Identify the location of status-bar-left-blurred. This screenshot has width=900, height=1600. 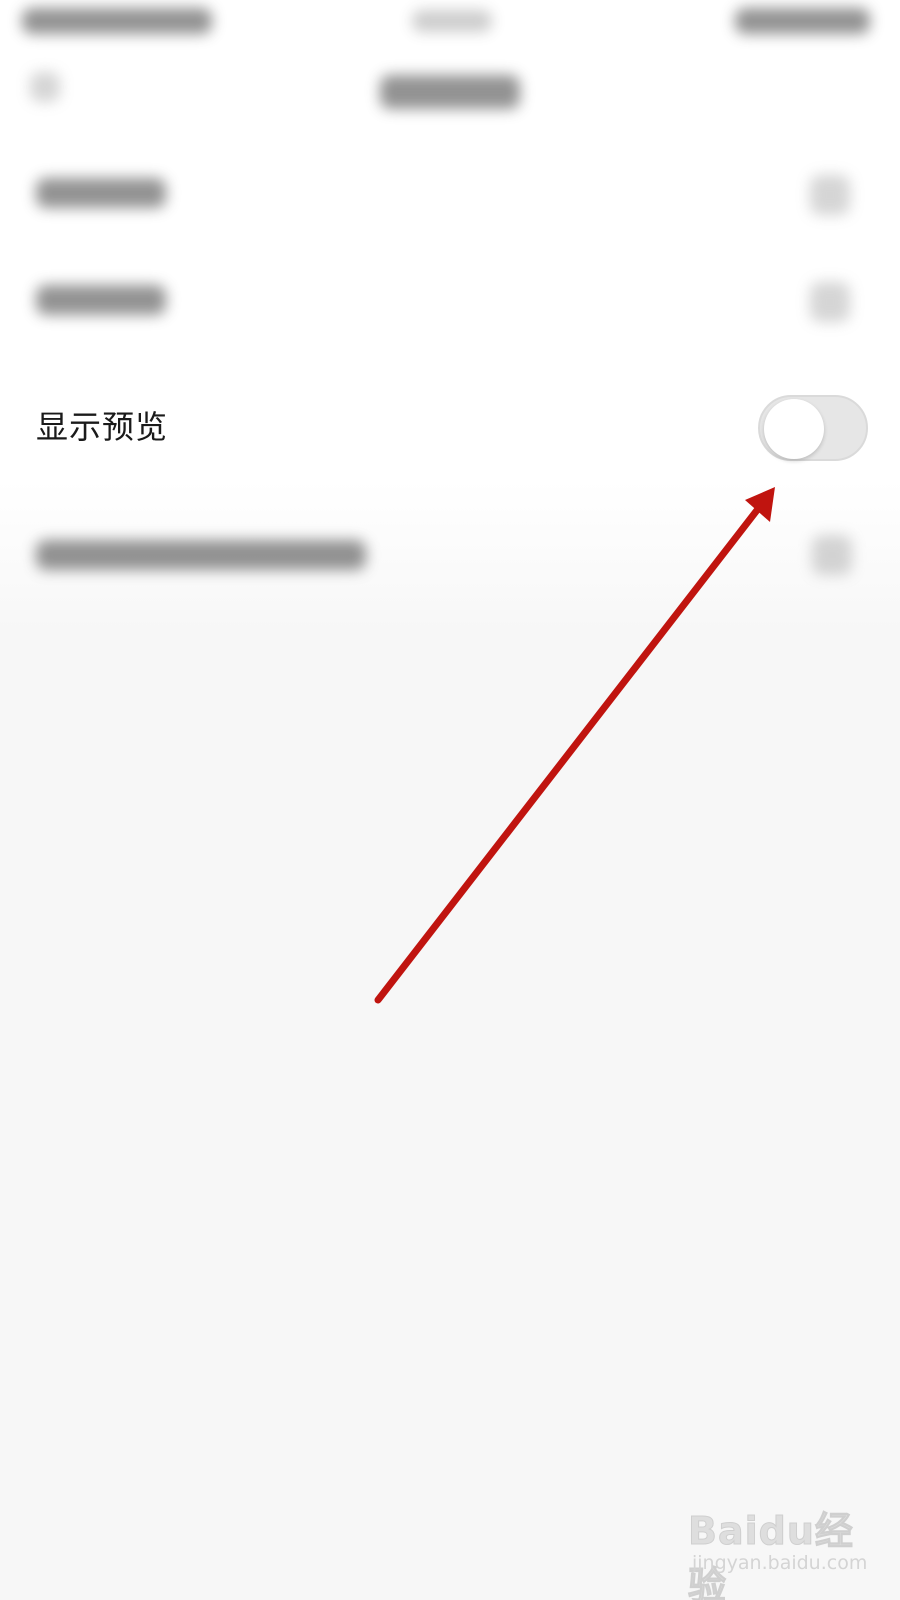
(117, 21).